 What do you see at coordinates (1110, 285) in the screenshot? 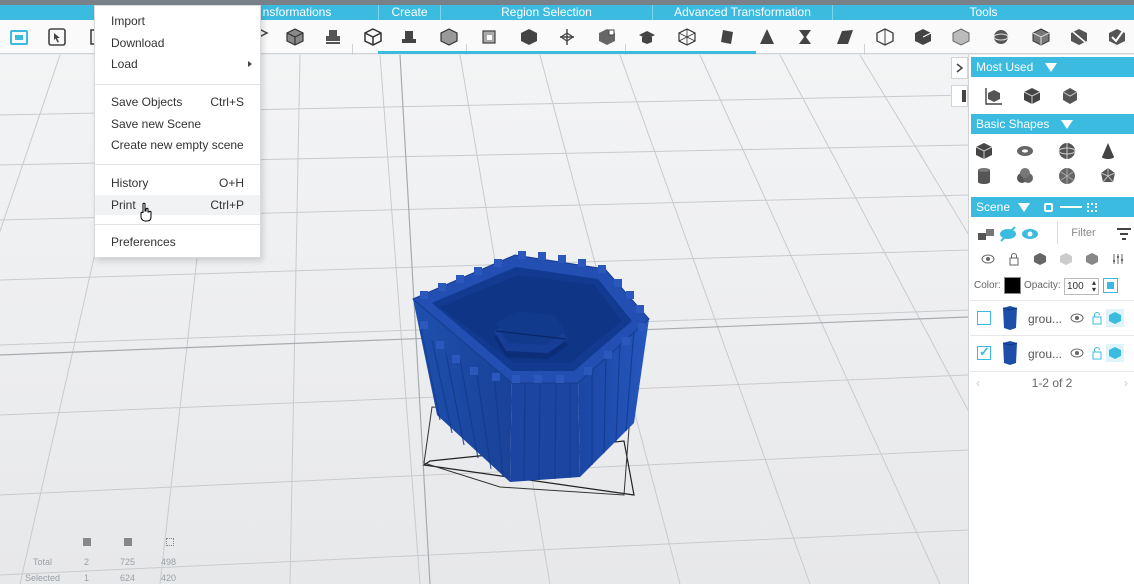
I see `apply-opacity-button` at bounding box center [1110, 285].